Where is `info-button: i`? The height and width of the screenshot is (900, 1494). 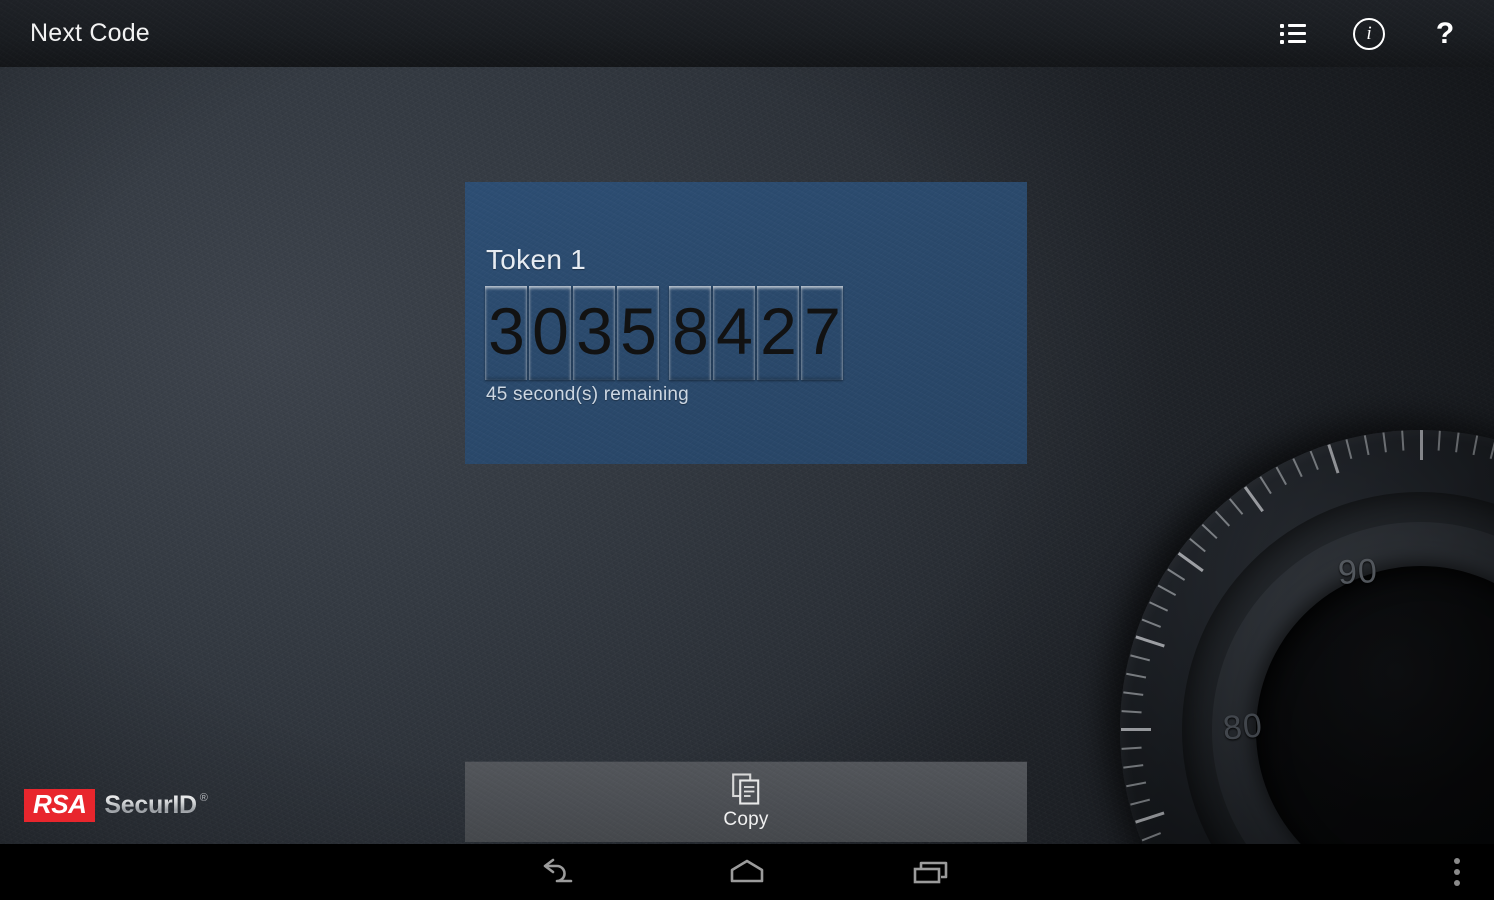 info-button: i is located at coordinates (1369, 34).